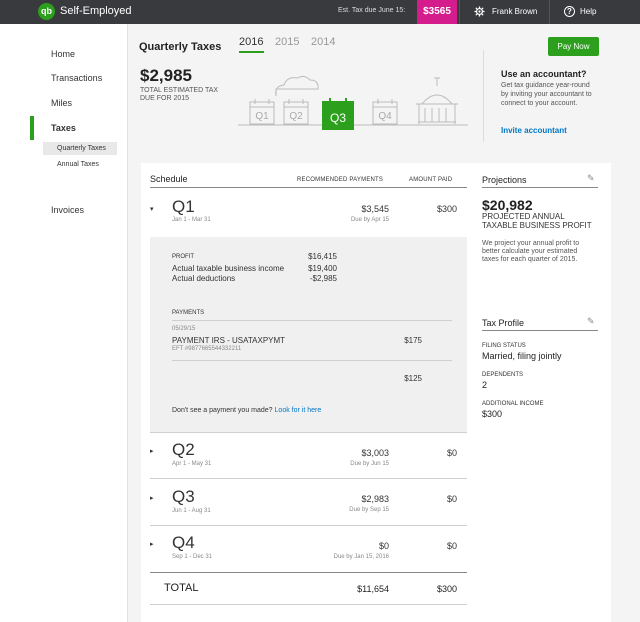 The height and width of the screenshot is (622, 640). I want to click on quarter-dates: Jan 1 - Mar 31, so click(191, 220).